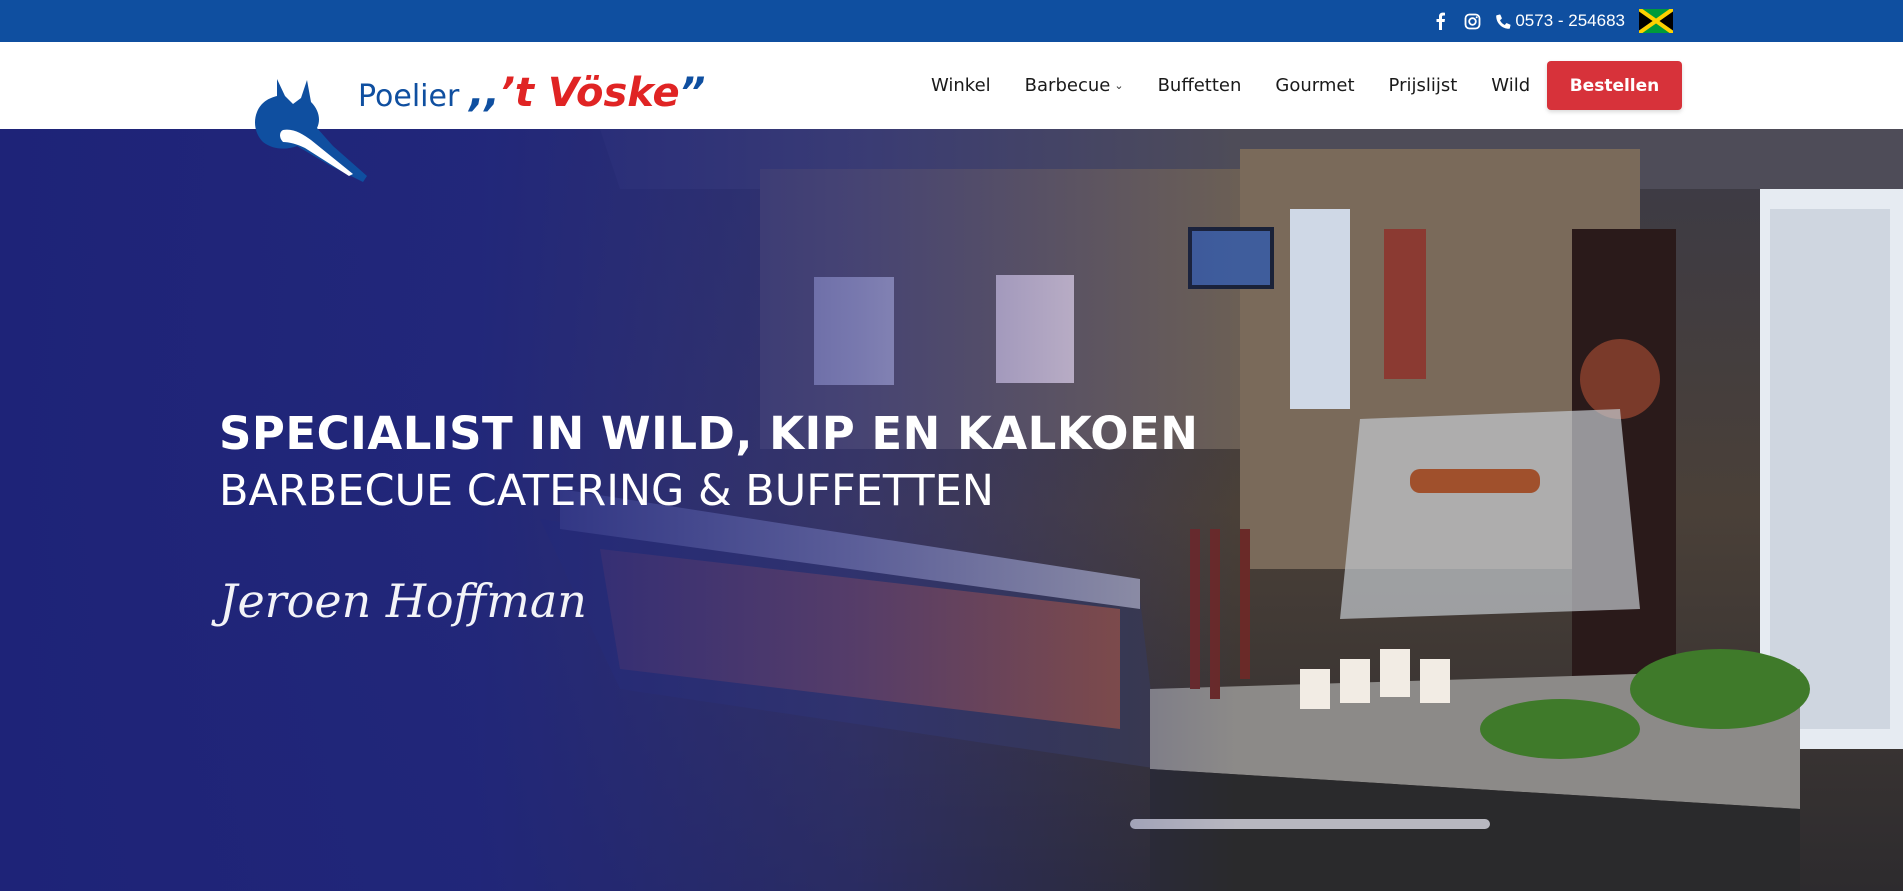 This screenshot has height=891, width=1903. What do you see at coordinates (1119, 85) in the screenshot?
I see `chevron-down-icon: ⌄` at bounding box center [1119, 85].